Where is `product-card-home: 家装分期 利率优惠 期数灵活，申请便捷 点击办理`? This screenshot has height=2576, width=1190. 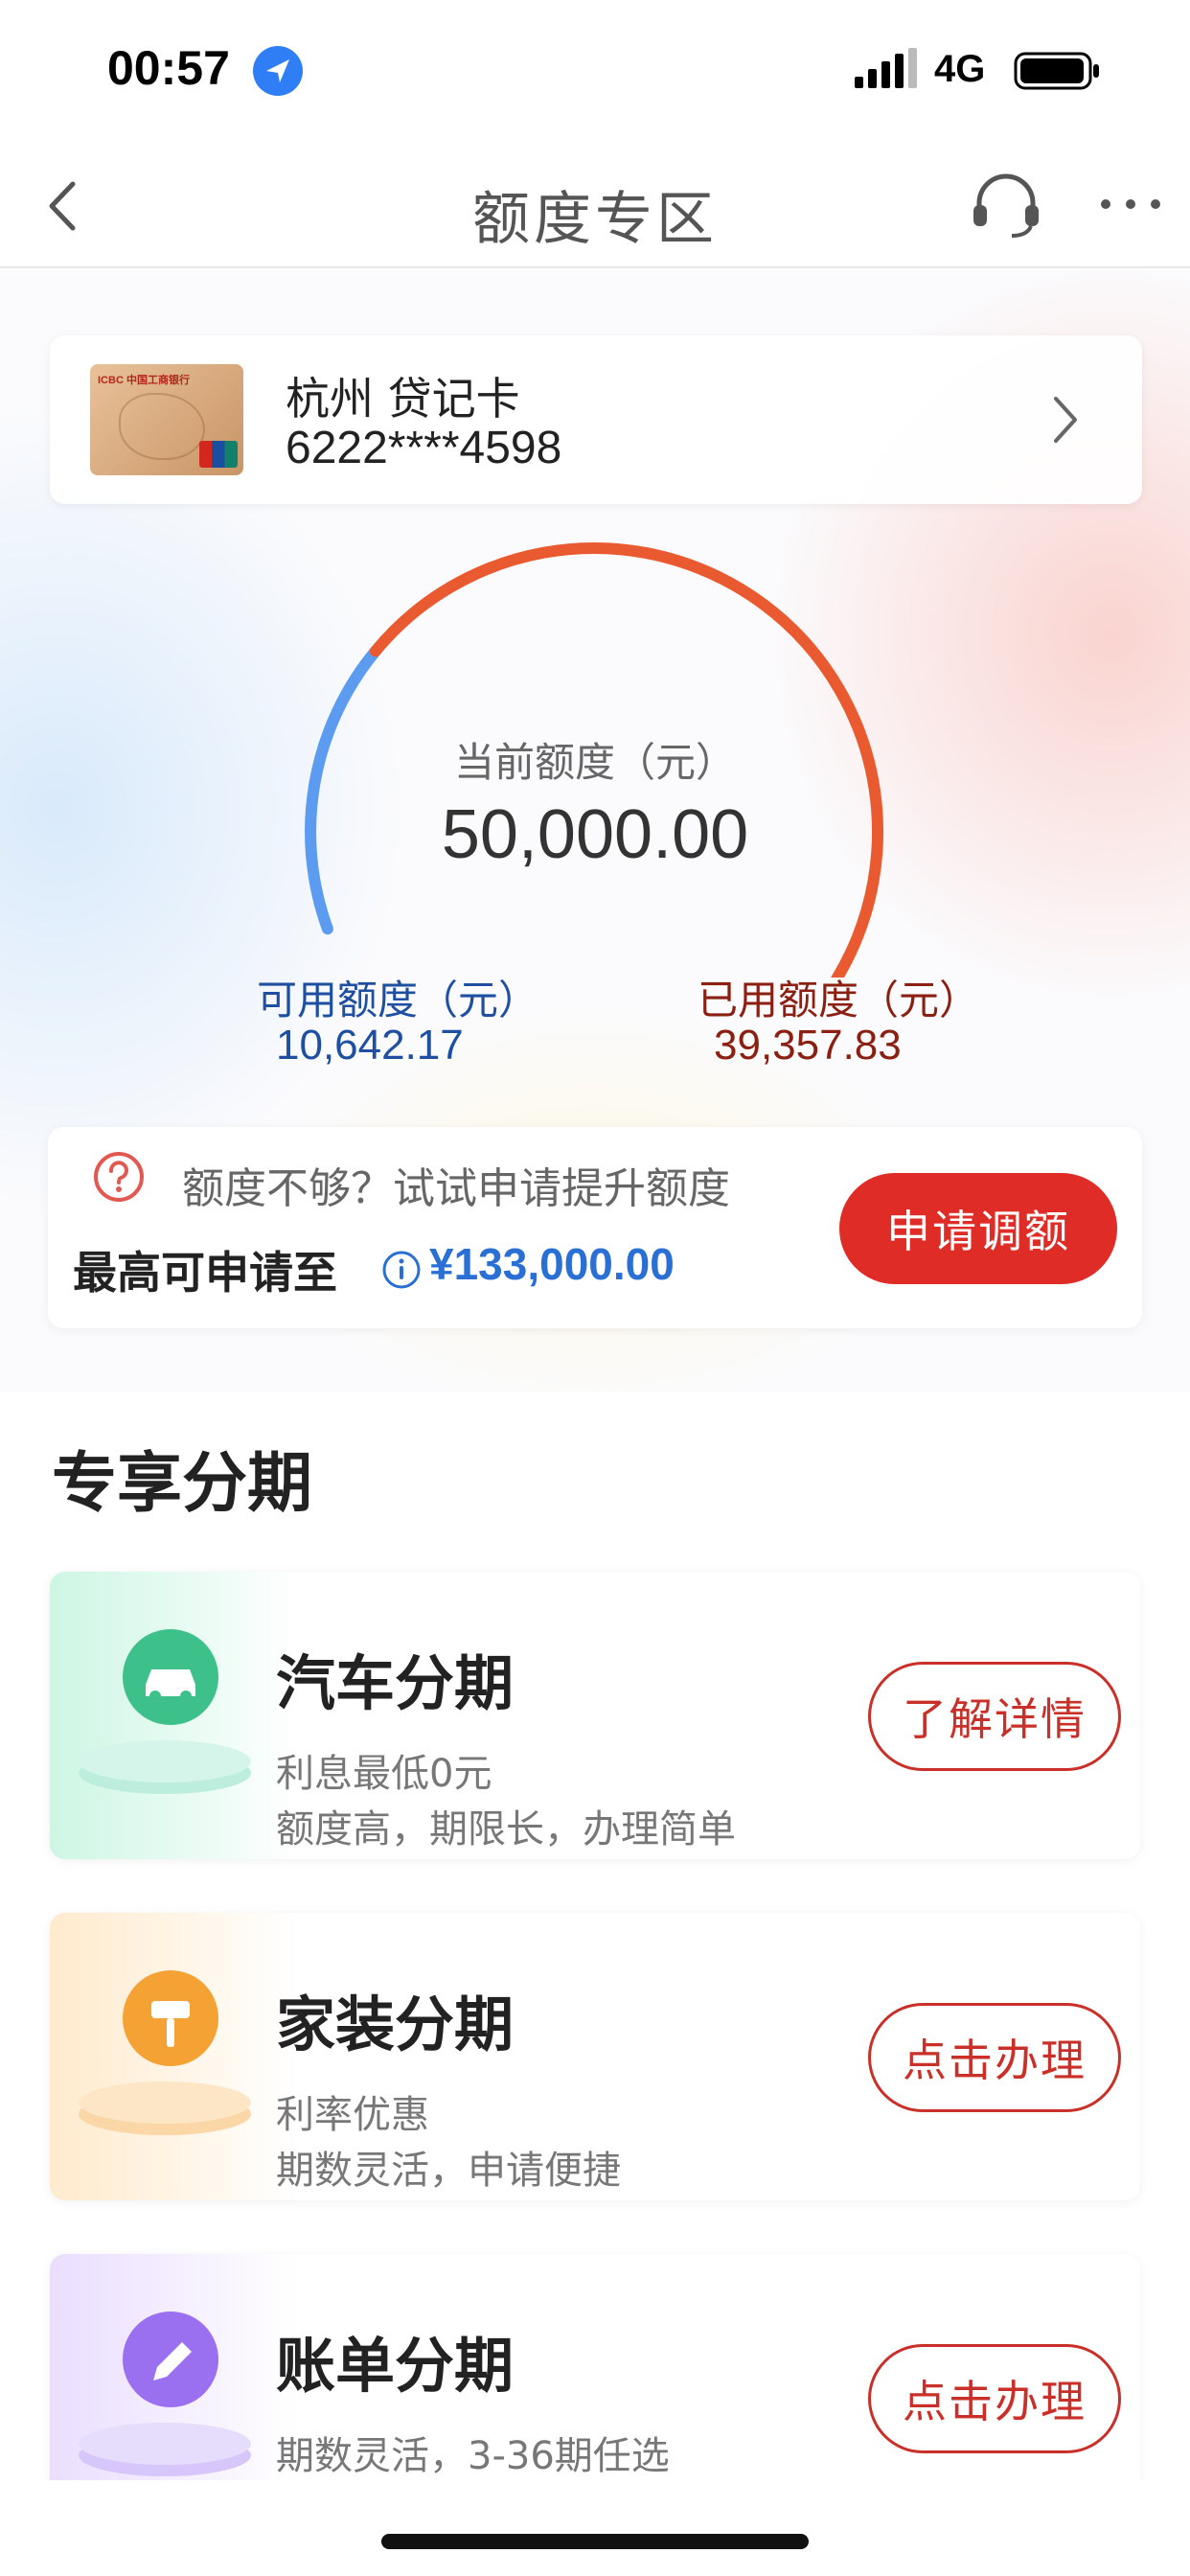
product-card-home: 家装分期 利率优惠 期数灵活，申请便捷 点击办理 is located at coordinates (595, 2056).